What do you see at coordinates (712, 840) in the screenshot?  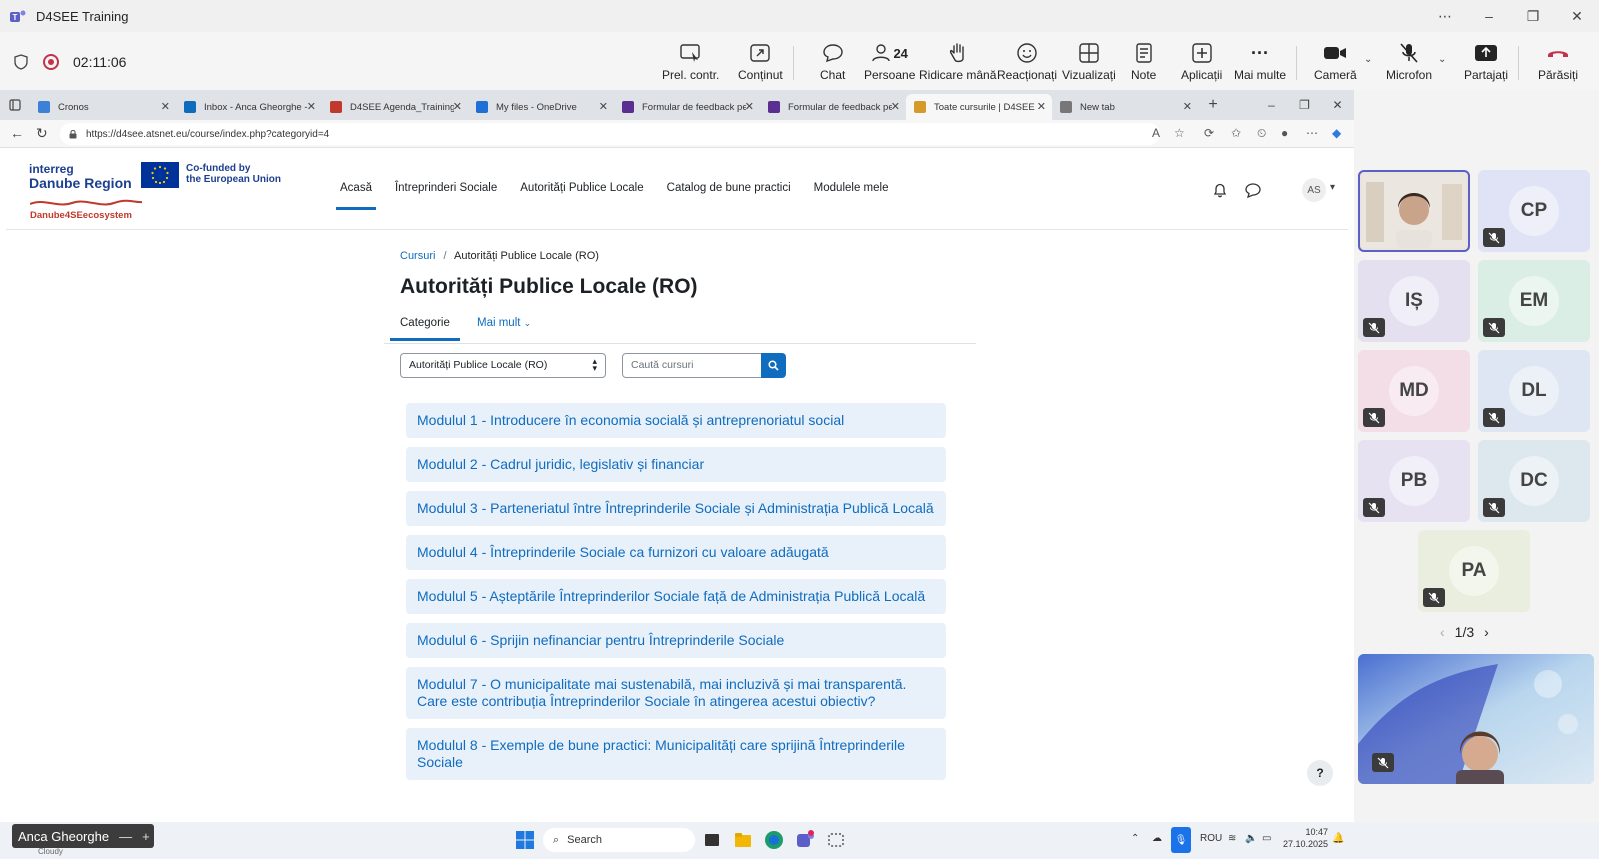 I see `task-view-icon` at bounding box center [712, 840].